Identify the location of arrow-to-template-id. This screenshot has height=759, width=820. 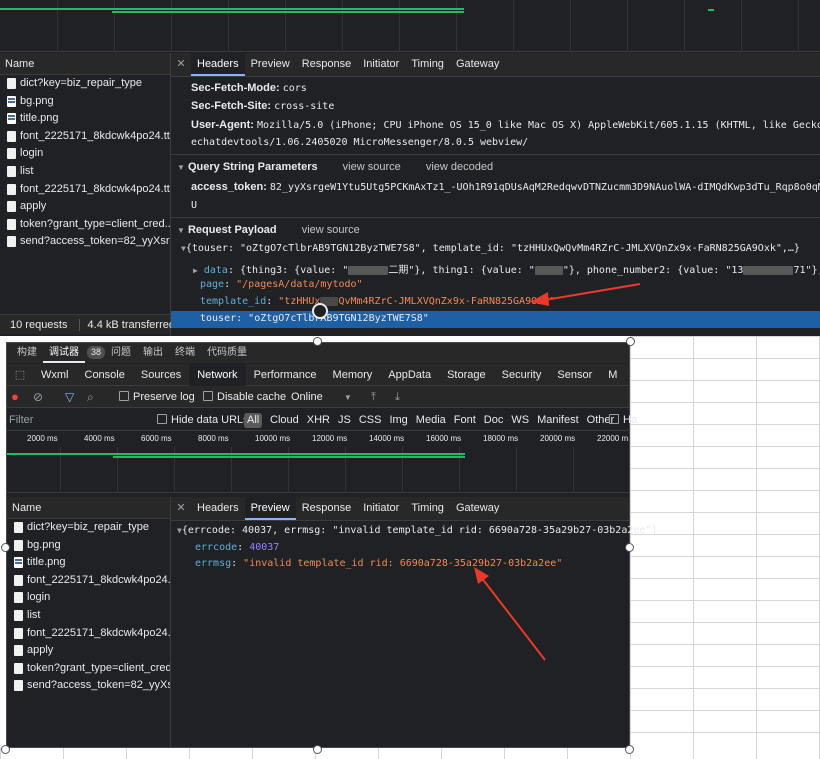
(585, 294).